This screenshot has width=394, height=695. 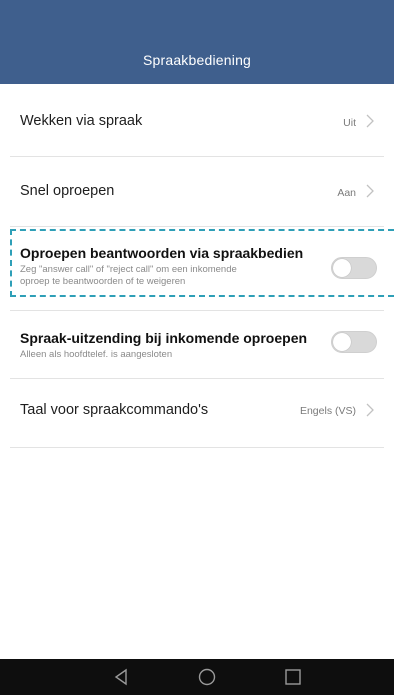 What do you see at coordinates (164, 338) in the screenshot?
I see `setting-label: Spraak-uitzending bij inkomende oproepen` at bounding box center [164, 338].